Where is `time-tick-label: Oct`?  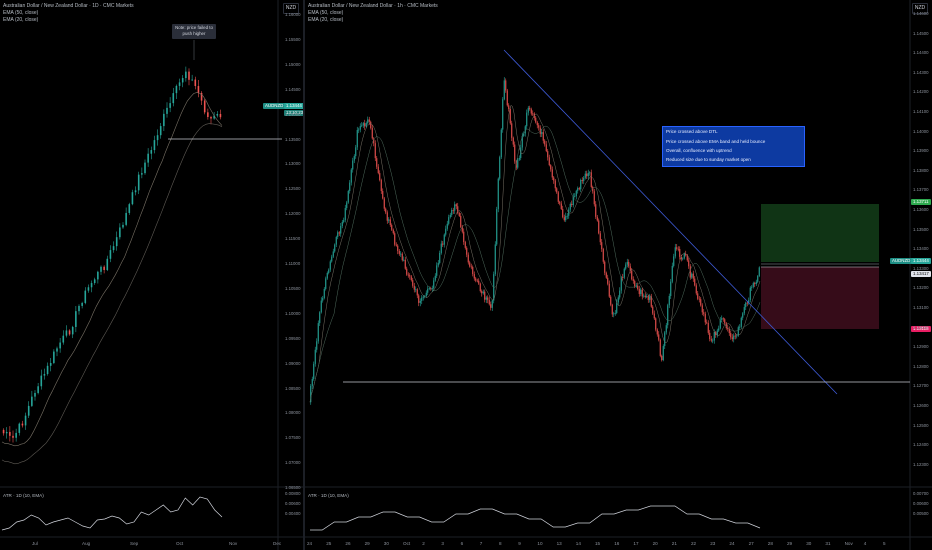 time-tick-label: Oct is located at coordinates (180, 543).